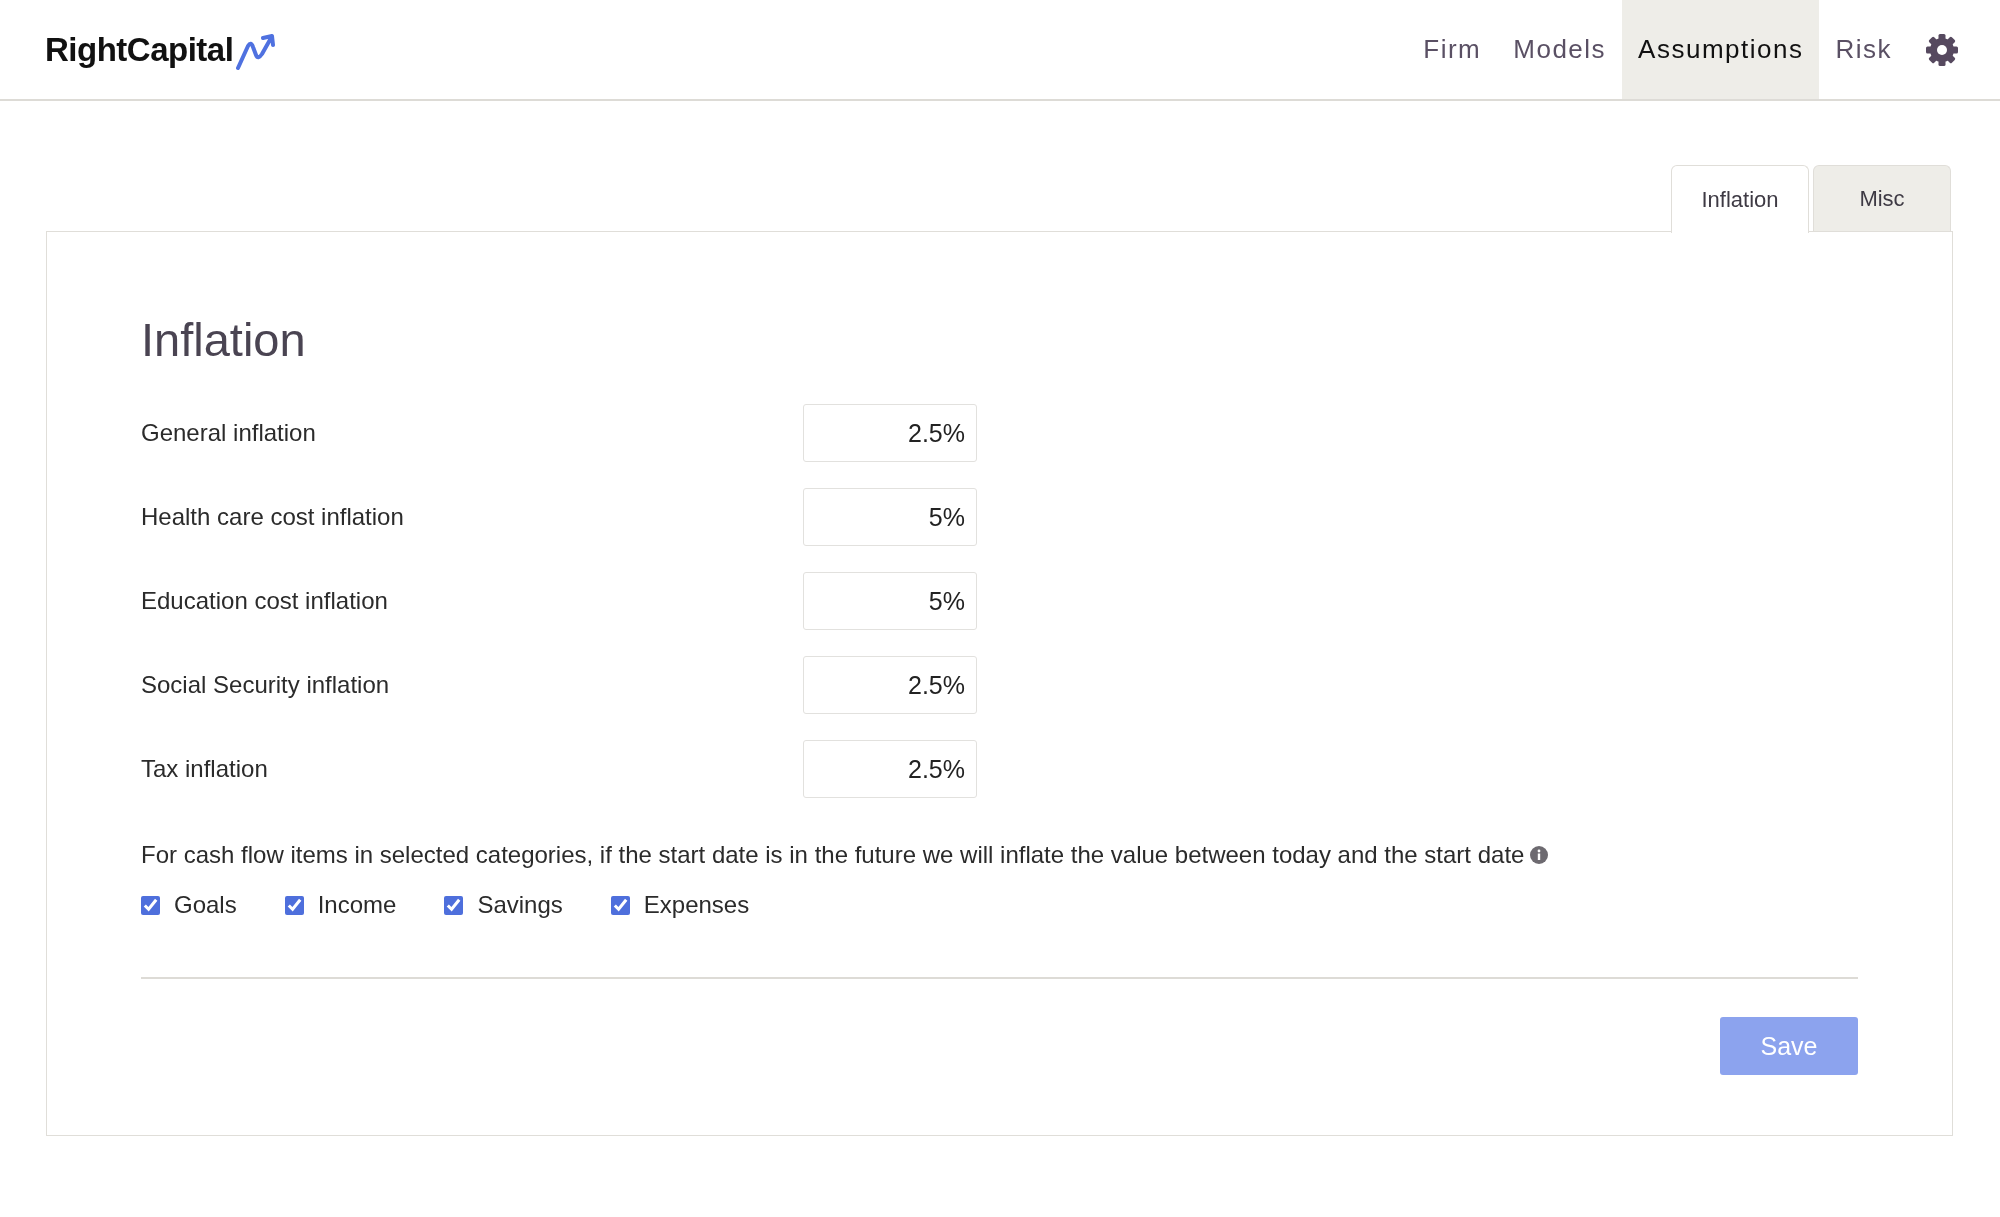 The height and width of the screenshot is (1217, 2000). Describe the element at coordinates (357, 905) in the screenshot. I see `checkbox-label: Income` at that location.